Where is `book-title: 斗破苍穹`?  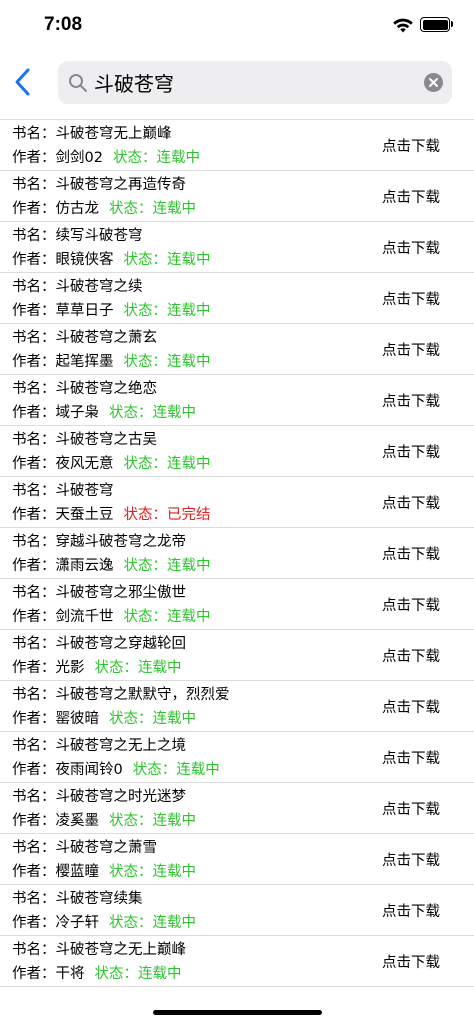
book-title: 斗破苍穹 is located at coordinates (84, 491).